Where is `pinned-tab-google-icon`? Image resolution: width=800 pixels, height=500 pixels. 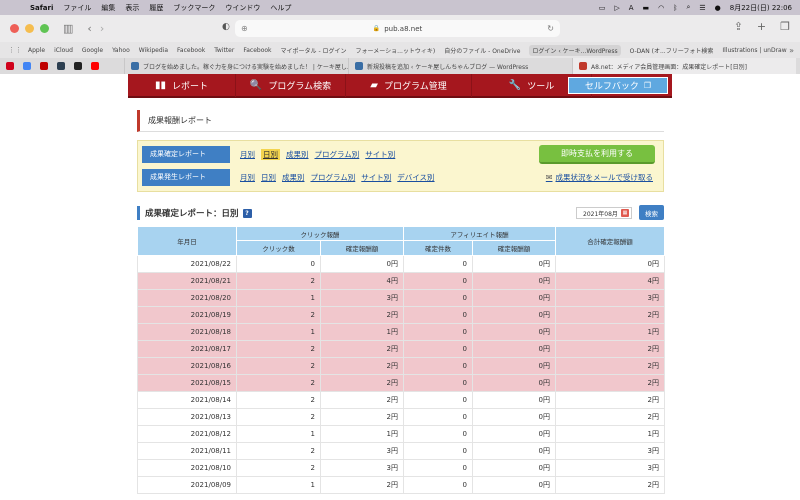 pinned-tab-google-icon is located at coordinates (27, 66).